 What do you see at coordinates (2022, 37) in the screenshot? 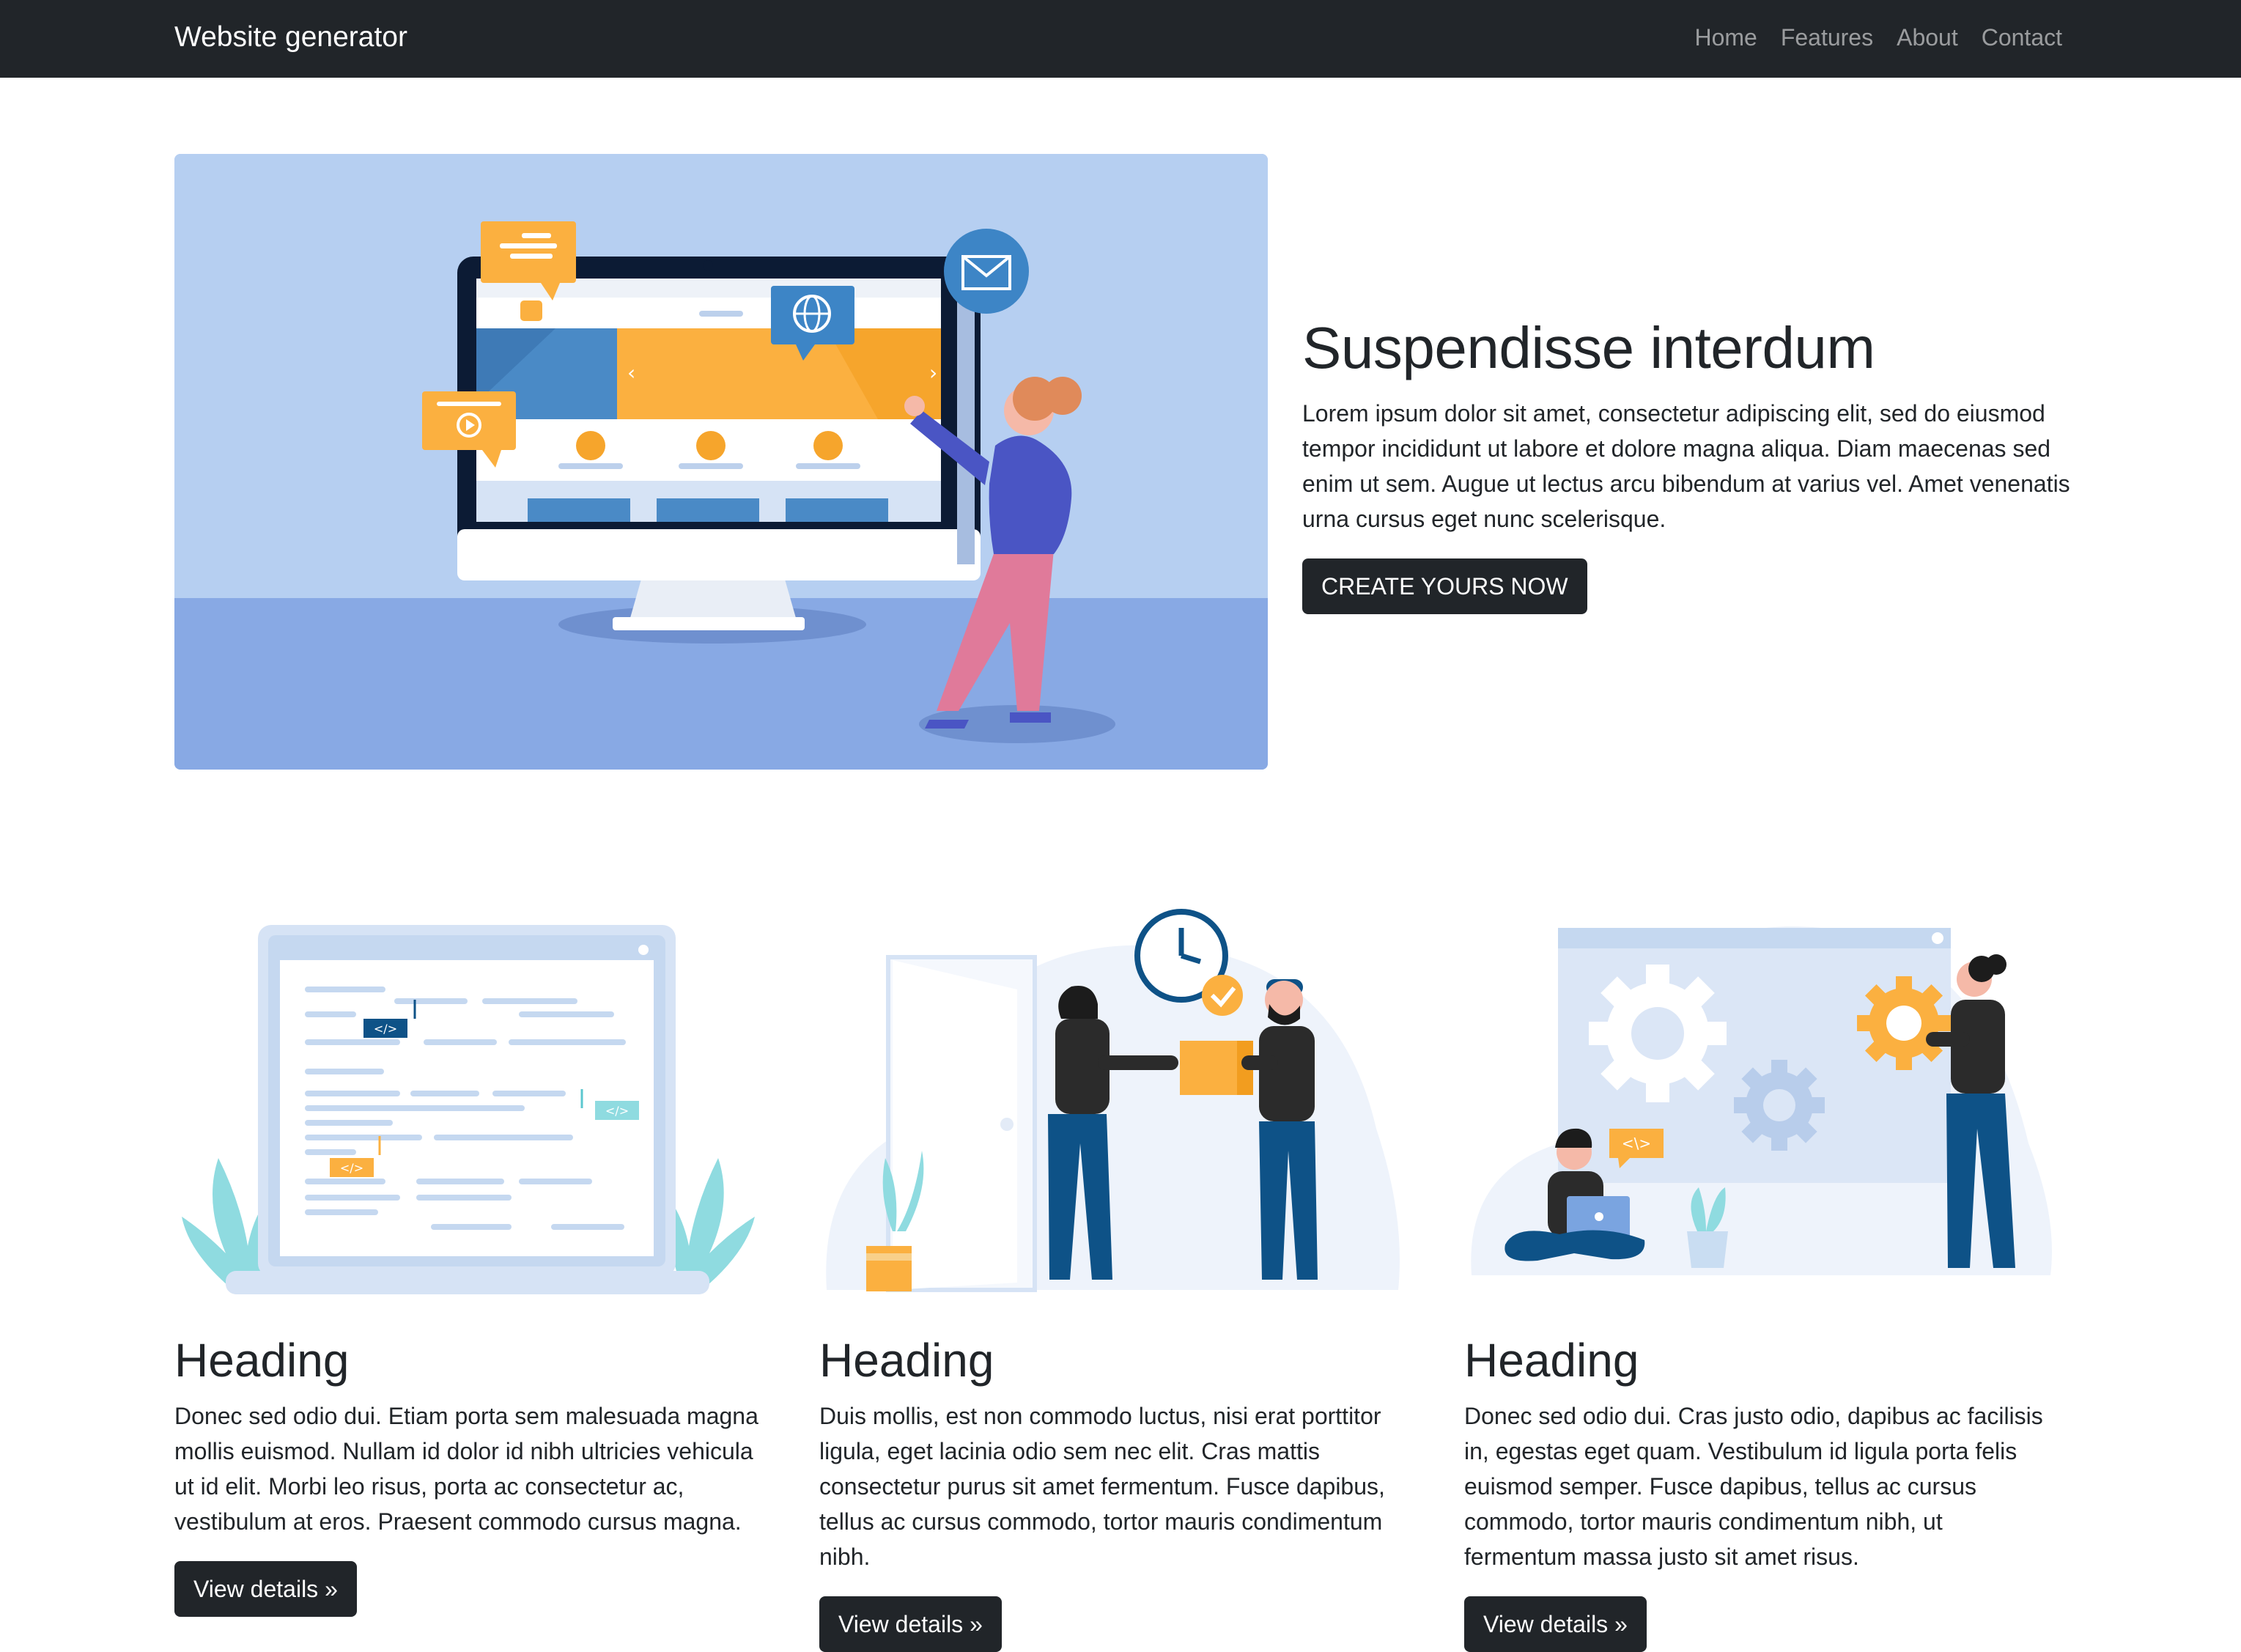
I see `nav-link-contact: Contact` at bounding box center [2022, 37].